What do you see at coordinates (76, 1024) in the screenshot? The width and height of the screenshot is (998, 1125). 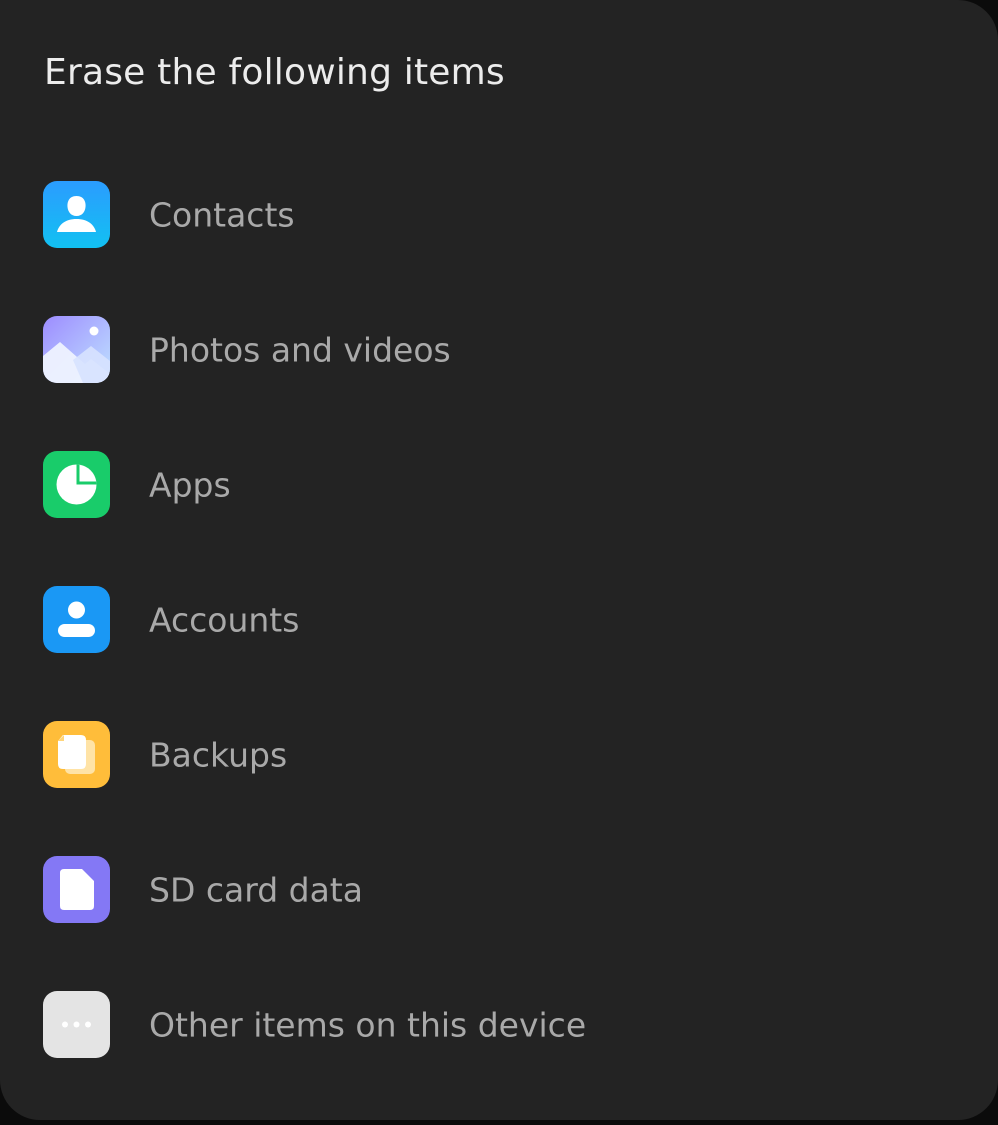 I see `more-dots-icon` at bounding box center [76, 1024].